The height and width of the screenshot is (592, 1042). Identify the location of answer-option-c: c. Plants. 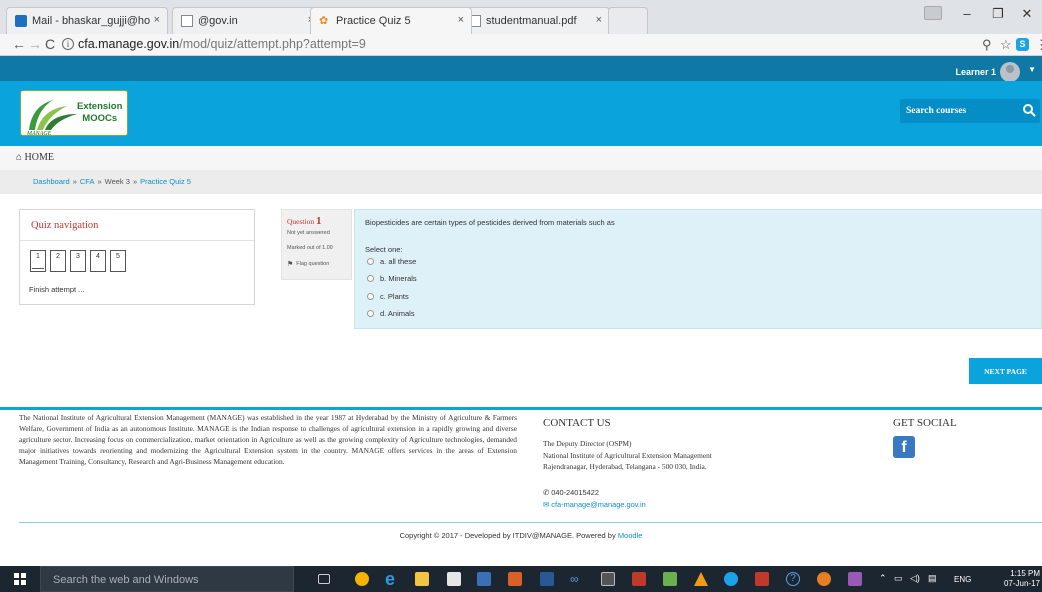
(388, 296).